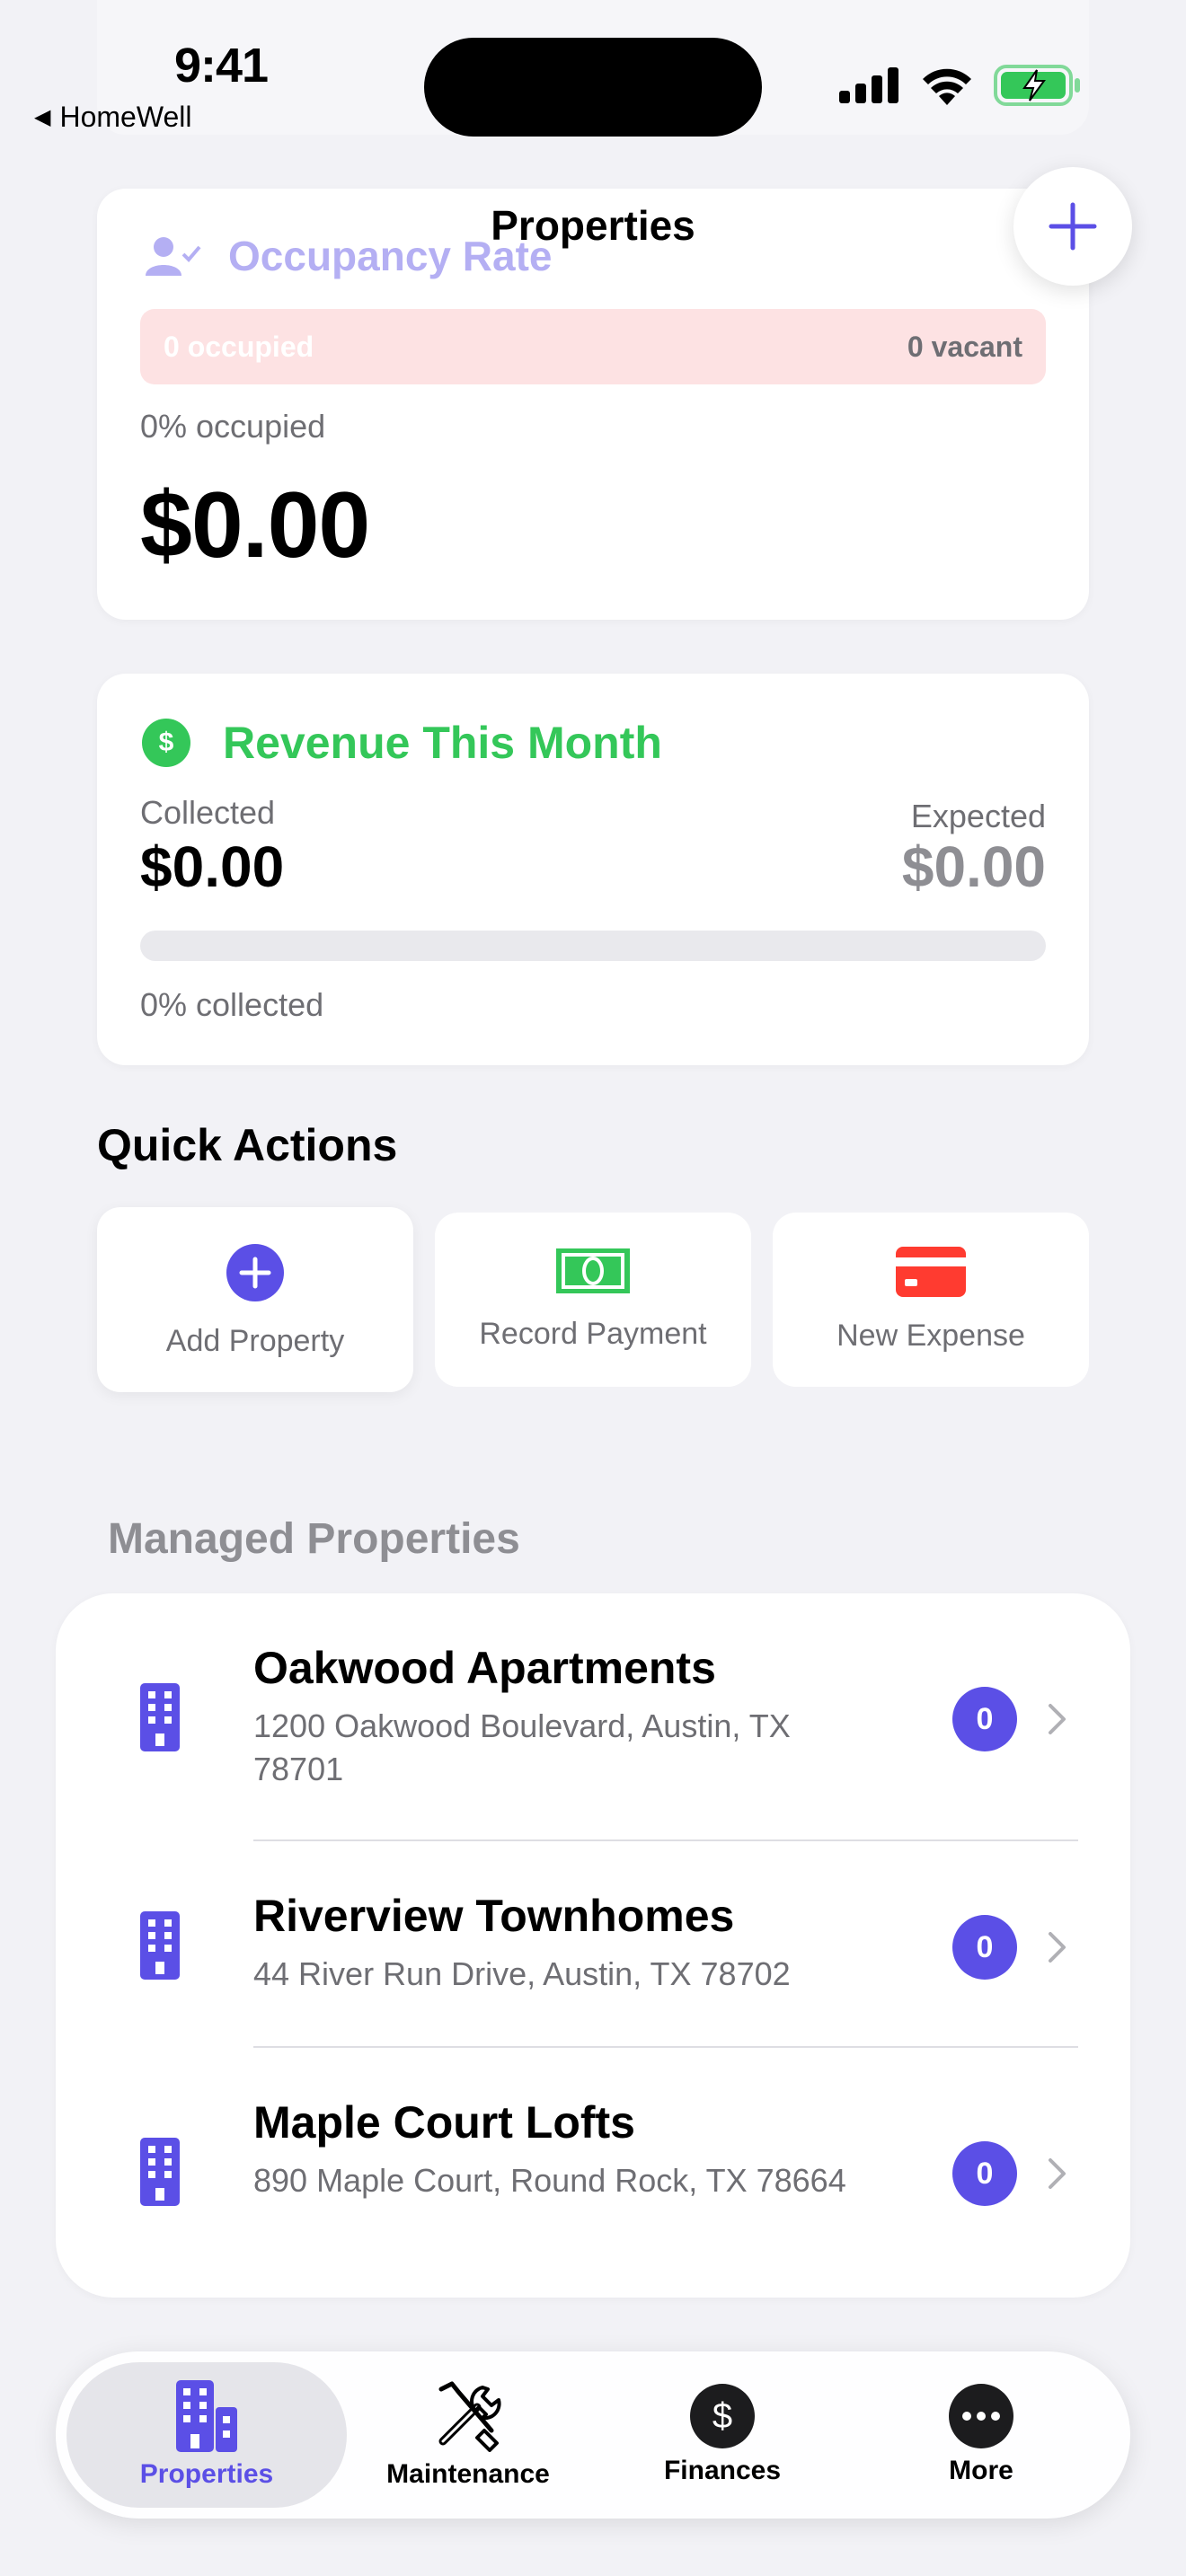 This screenshot has width=1186, height=2576. Describe the element at coordinates (247, 1145) in the screenshot. I see `quick-actions-title: Quick Actions` at that location.